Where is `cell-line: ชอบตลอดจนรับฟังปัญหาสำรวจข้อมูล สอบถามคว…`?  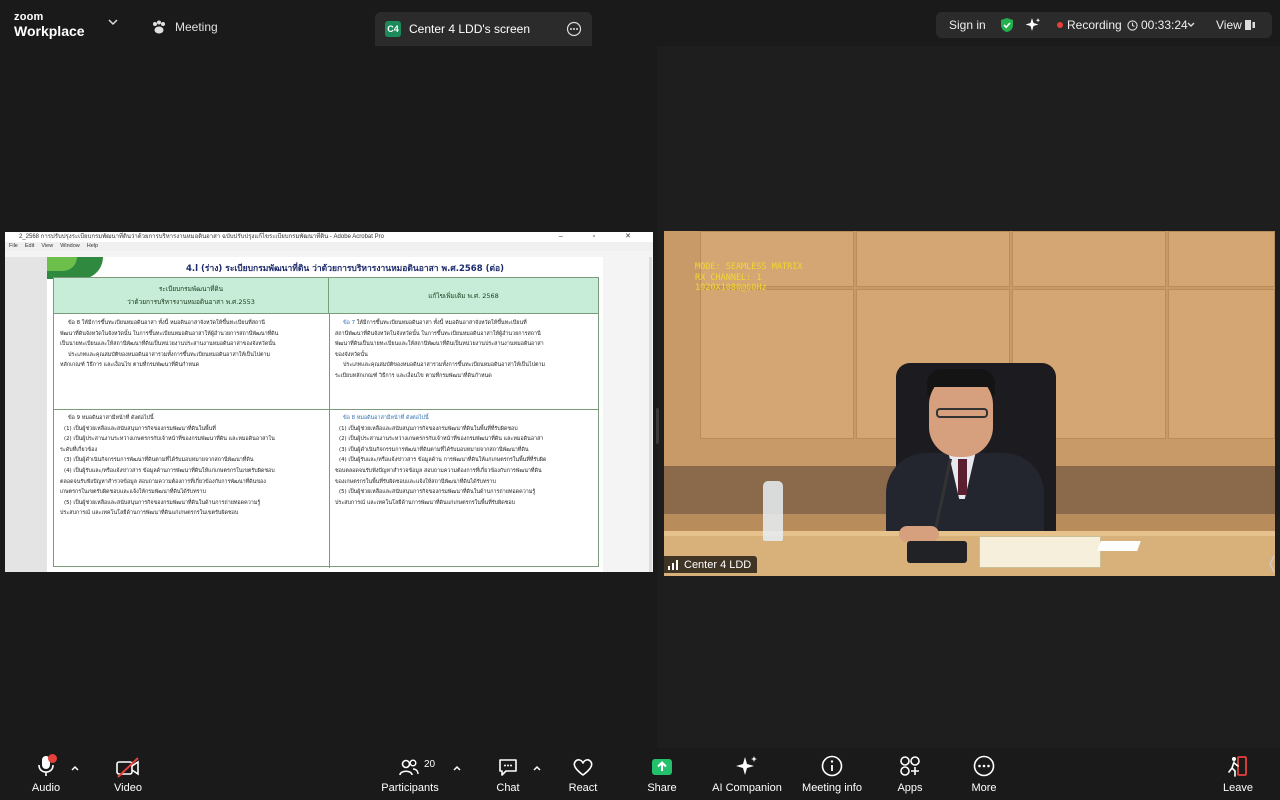 cell-line: ชอบตลอดจนรับฟังปัญหาสำรวจข้อมูล สอบถามคว… is located at coordinates (438, 470).